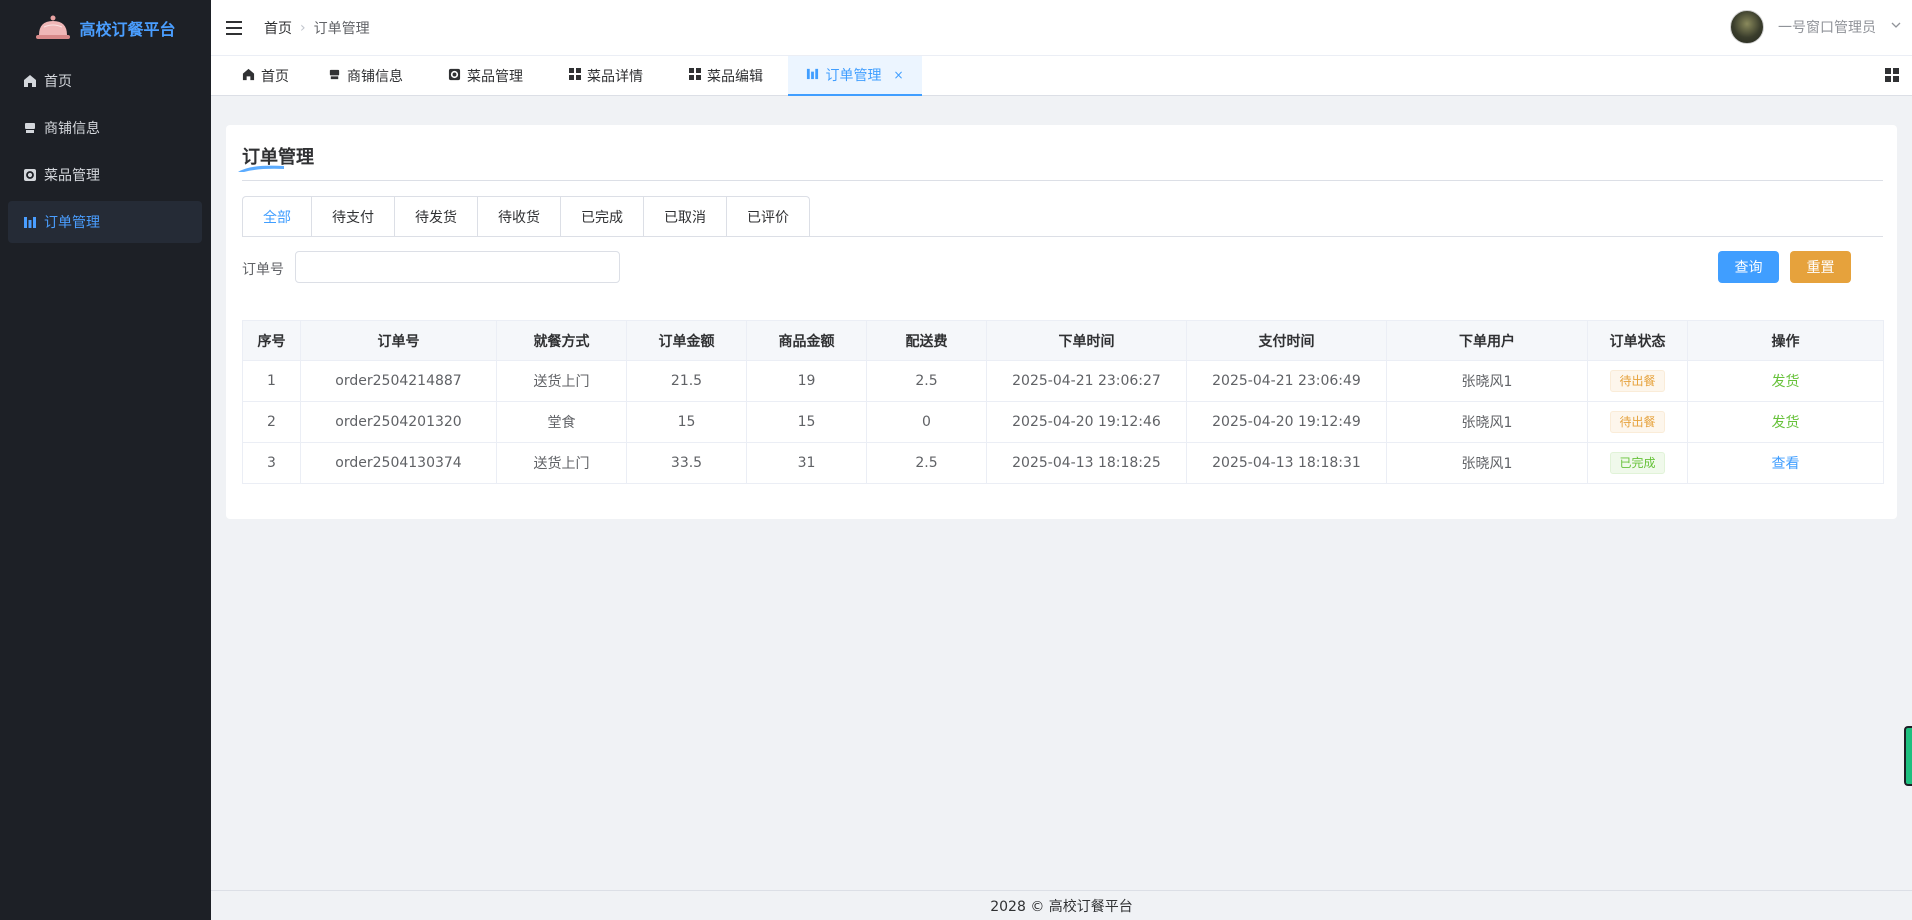 This screenshot has height=920, width=1912. What do you see at coordinates (1896, 27) in the screenshot?
I see `chevron-down-icon` at bounding box center [1896, 27].